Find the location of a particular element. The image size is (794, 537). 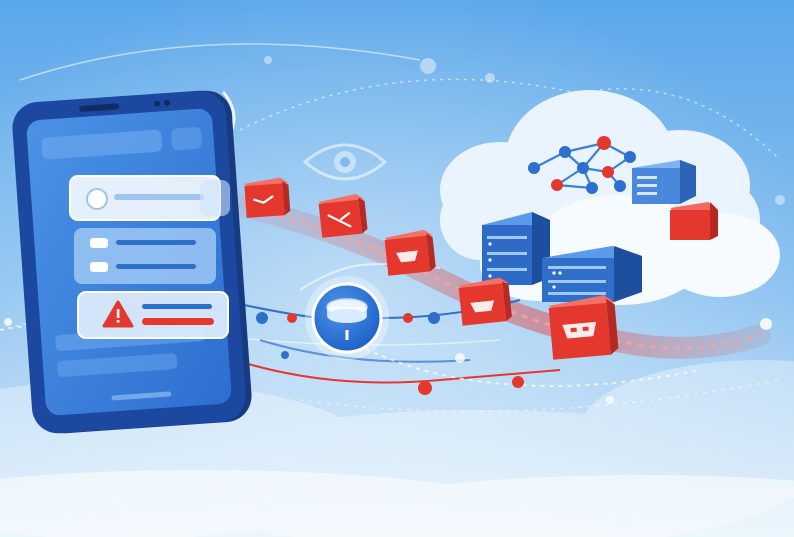

warning-panel is located at coordinates (153, 315).